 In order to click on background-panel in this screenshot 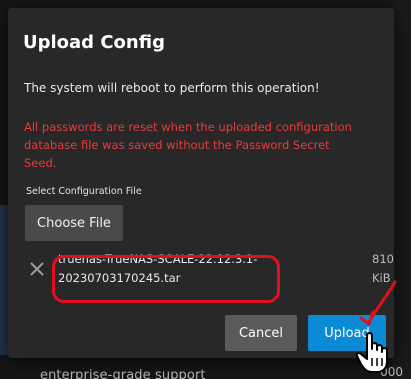, I will do `click(4, 280)`.